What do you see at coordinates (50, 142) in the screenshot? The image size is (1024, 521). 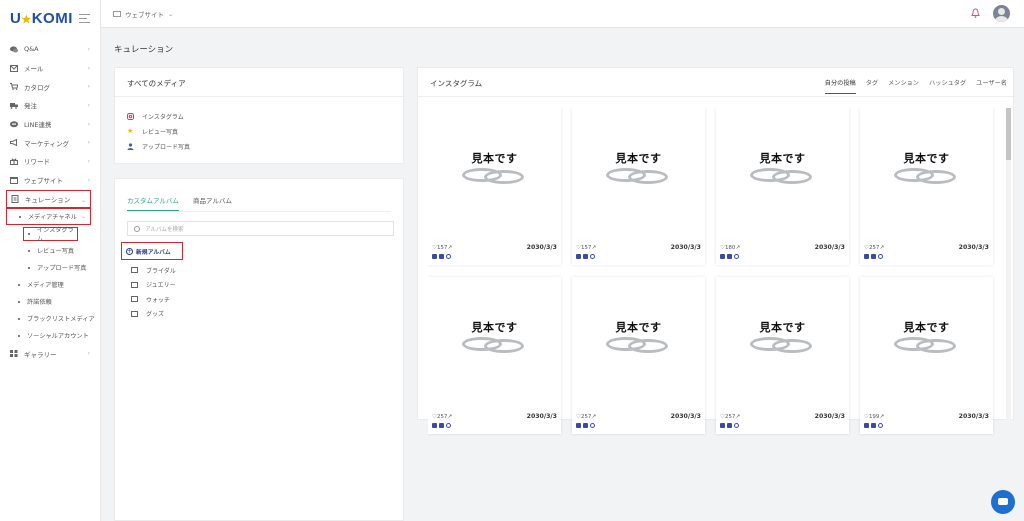 I see `sidebar-item-marketing: マーケティング ›` at bounding box center [50, 142].